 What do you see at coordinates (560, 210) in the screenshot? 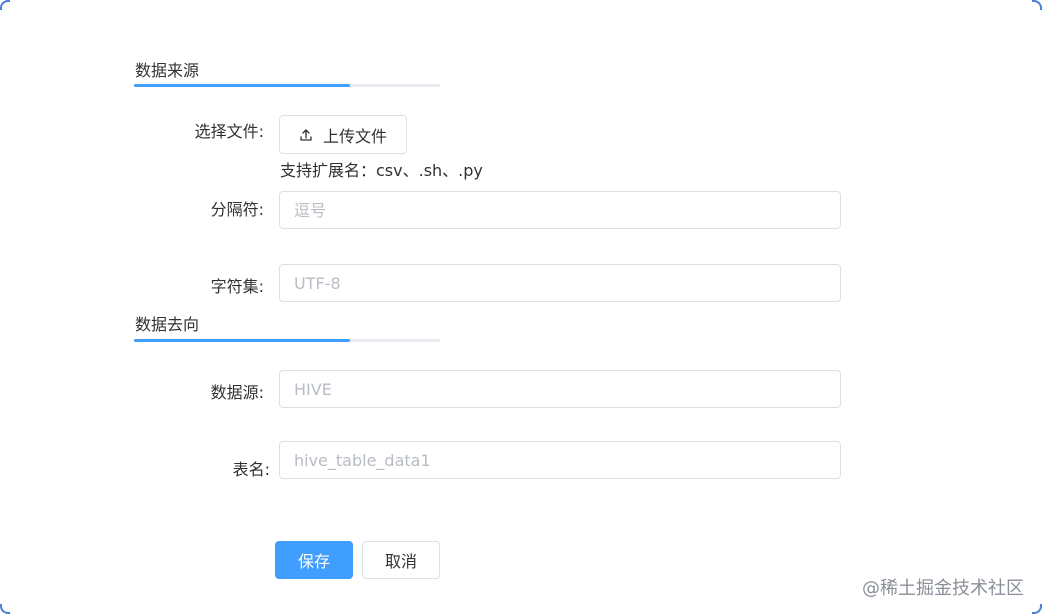
I see `delimiter-input` at bounding box center [560, 210].